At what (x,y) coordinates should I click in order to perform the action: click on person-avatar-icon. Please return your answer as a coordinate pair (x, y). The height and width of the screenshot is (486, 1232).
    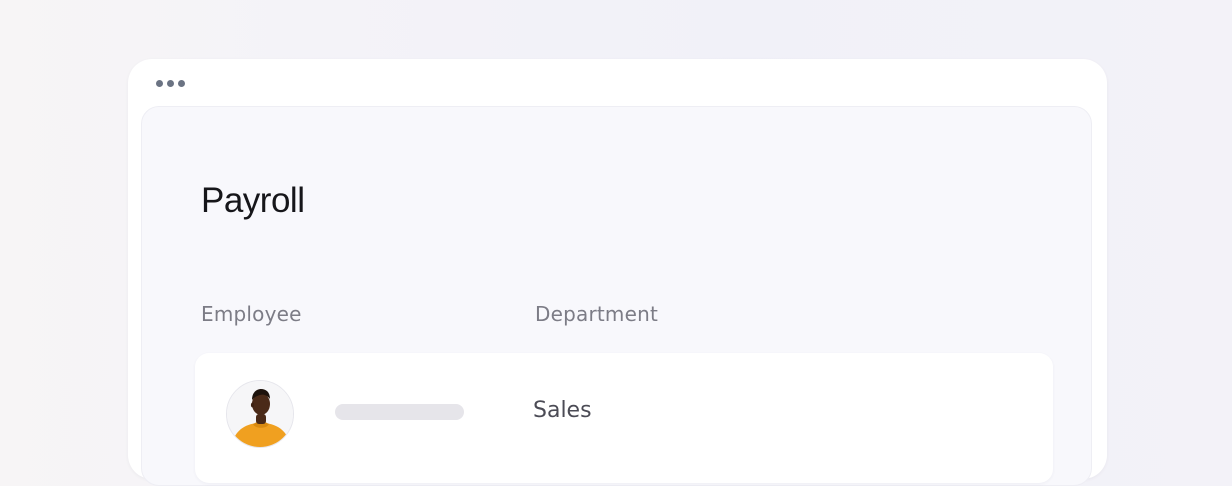
    Looking at the image, I should click on (260, 414).